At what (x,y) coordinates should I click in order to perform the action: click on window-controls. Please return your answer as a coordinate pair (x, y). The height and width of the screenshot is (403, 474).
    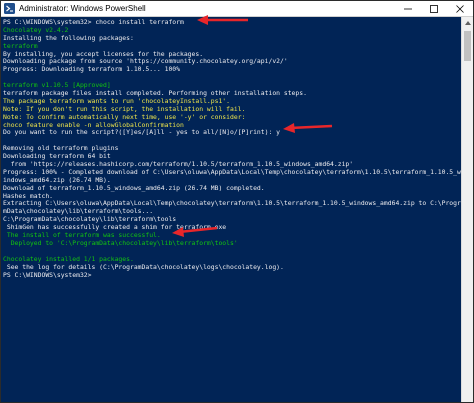
    Looking at the image, I should click on (434, 9).